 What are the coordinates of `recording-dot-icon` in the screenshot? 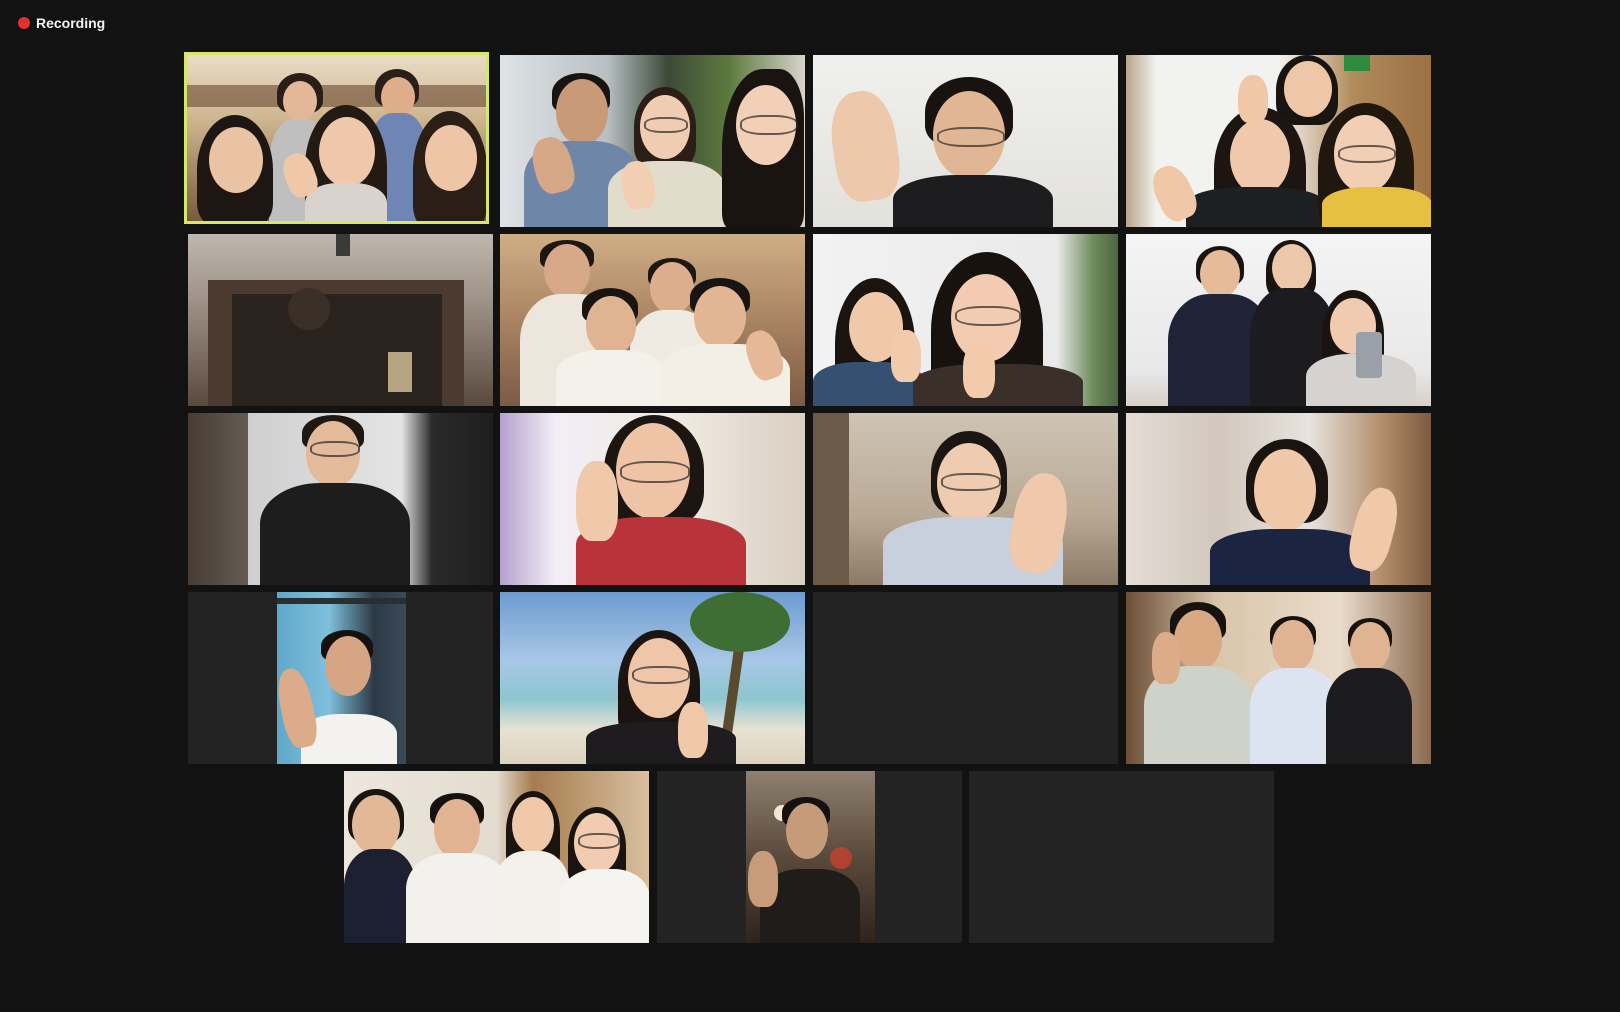 It's located at (24, 23).